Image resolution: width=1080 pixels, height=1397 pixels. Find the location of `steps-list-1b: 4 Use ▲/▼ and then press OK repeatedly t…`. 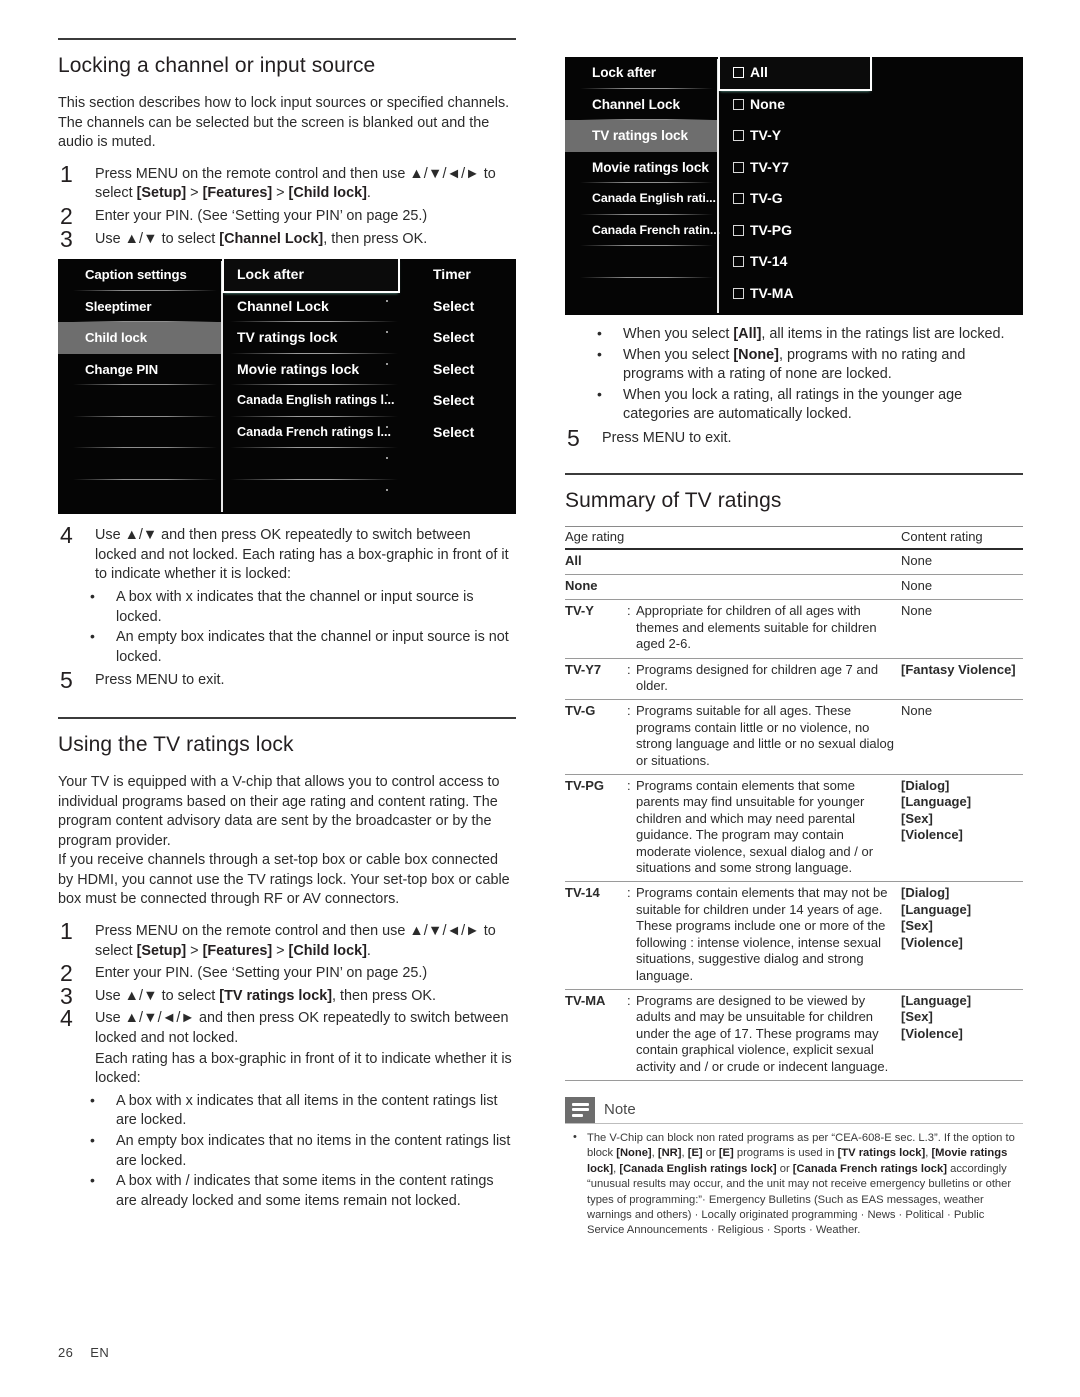

steps-list-1b: 4 Use ▲/▼ and then press OK repeatedly t… is located at coordinates (287, 553).